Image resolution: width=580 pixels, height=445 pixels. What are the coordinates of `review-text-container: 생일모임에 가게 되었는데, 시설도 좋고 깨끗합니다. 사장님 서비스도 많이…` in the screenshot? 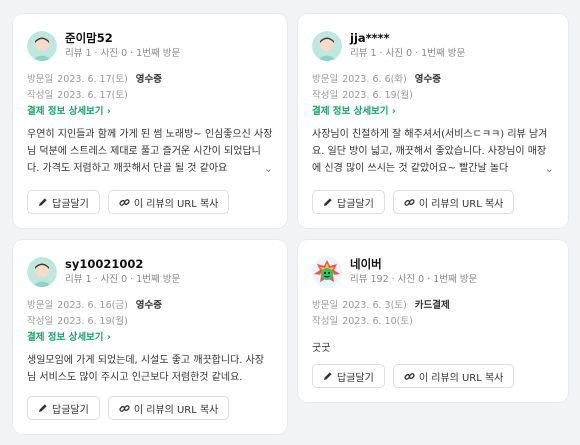 It's located at (150, 369).